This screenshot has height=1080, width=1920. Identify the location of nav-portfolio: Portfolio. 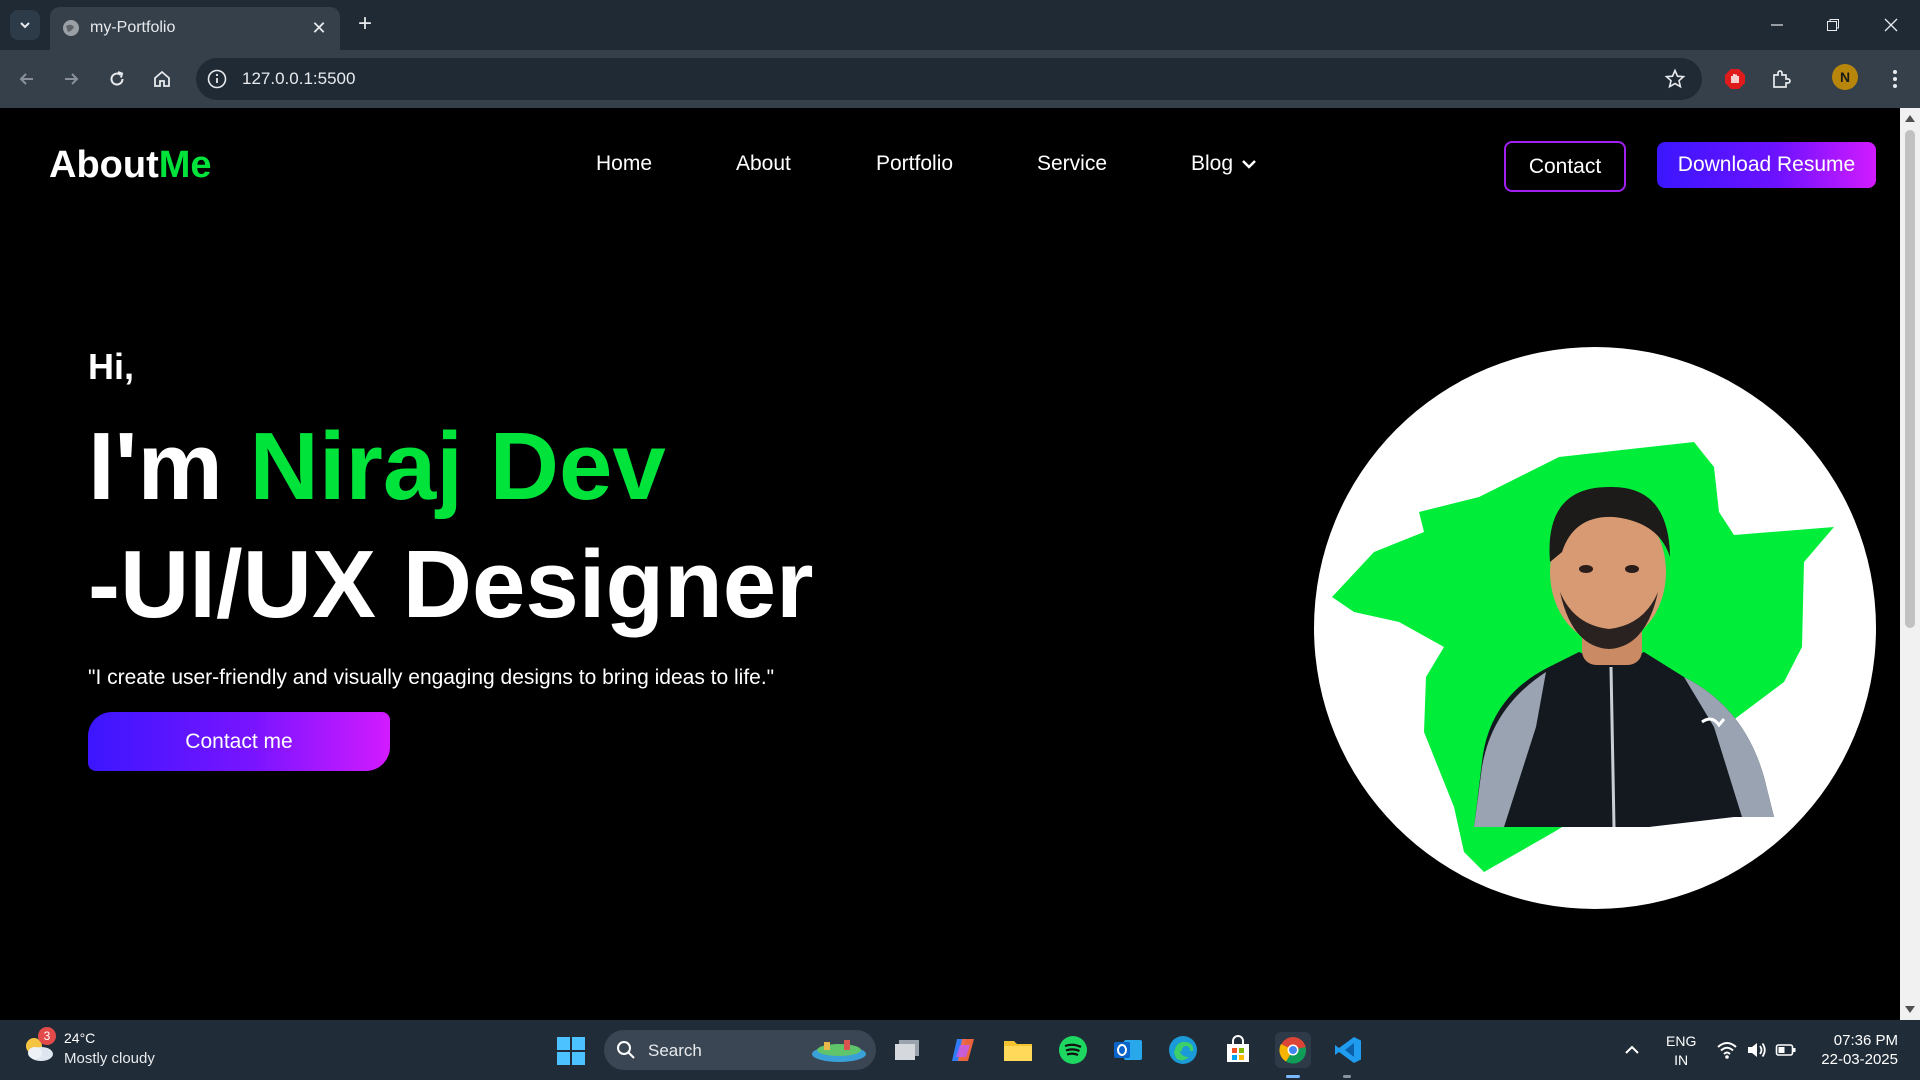
(914, 164).